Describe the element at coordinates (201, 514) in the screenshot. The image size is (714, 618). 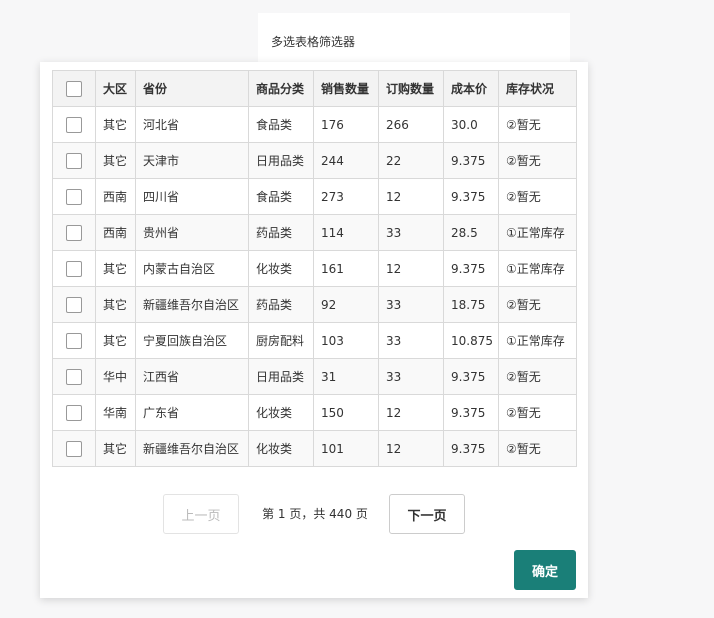
I see `prev-page-button: 上一页` at that location.